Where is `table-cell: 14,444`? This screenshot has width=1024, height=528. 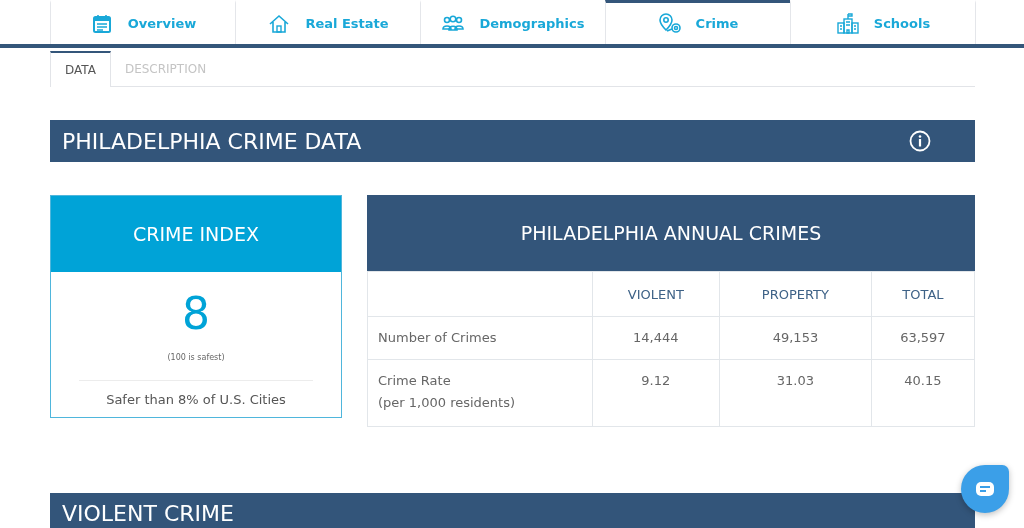
table-cell: 14,444 is located at coordinates (656, 338).